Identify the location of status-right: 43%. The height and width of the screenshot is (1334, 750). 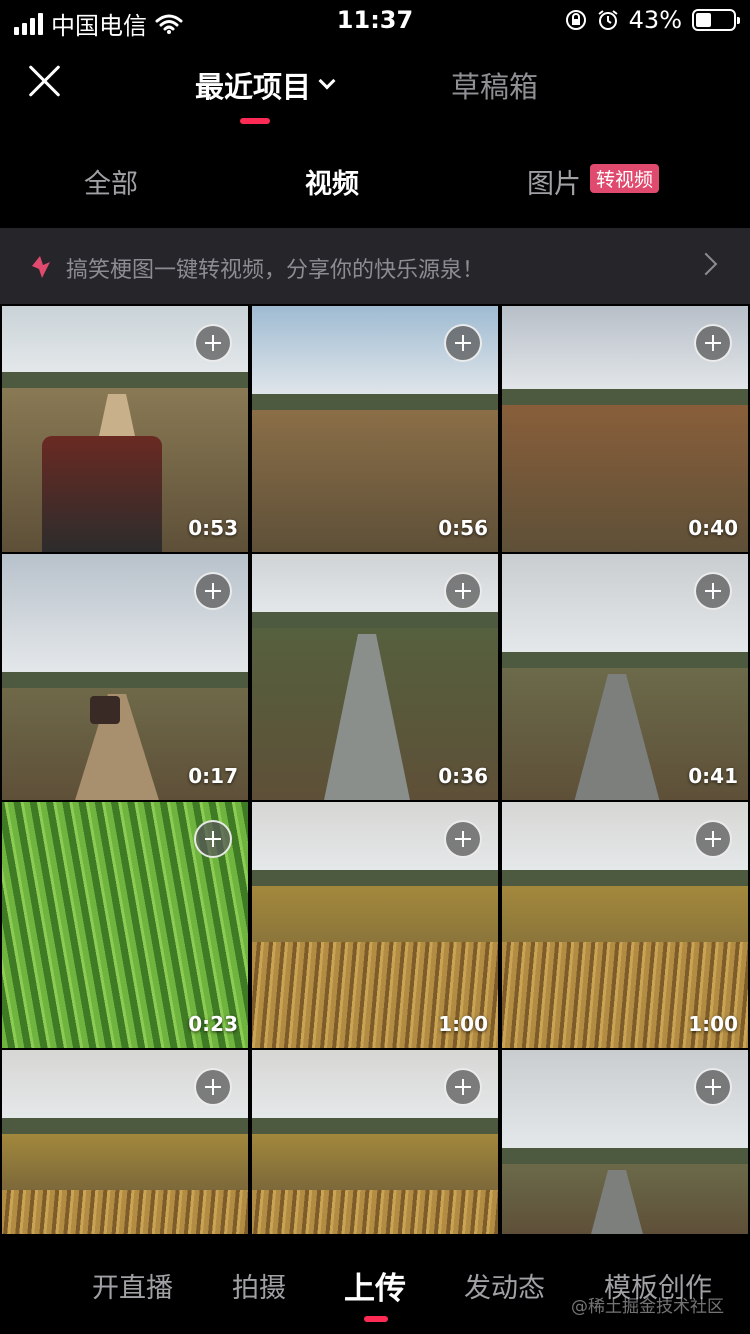
(652, 20).